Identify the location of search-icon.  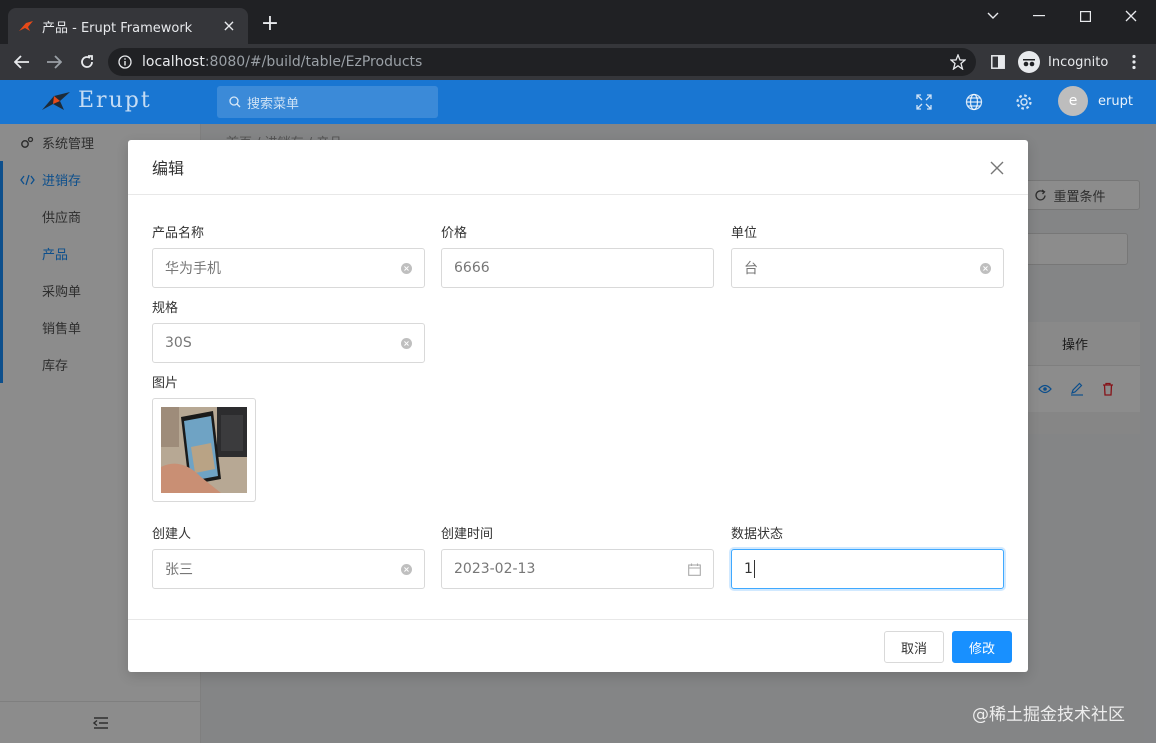
(235, 102).